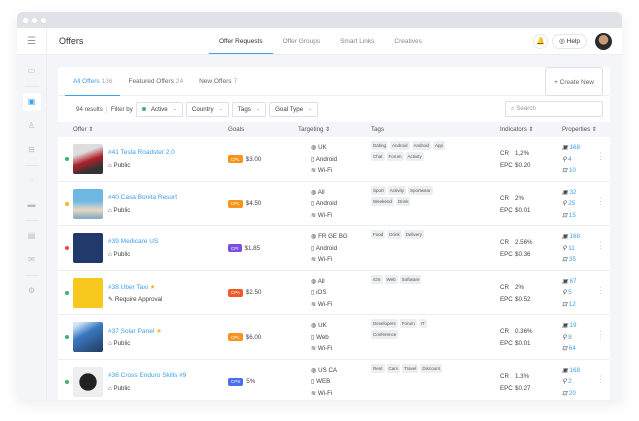 The image size is (639, 421). Describe the element at coordinates (378, 368) in the screenshot. I see `tag: Rent` at that location.